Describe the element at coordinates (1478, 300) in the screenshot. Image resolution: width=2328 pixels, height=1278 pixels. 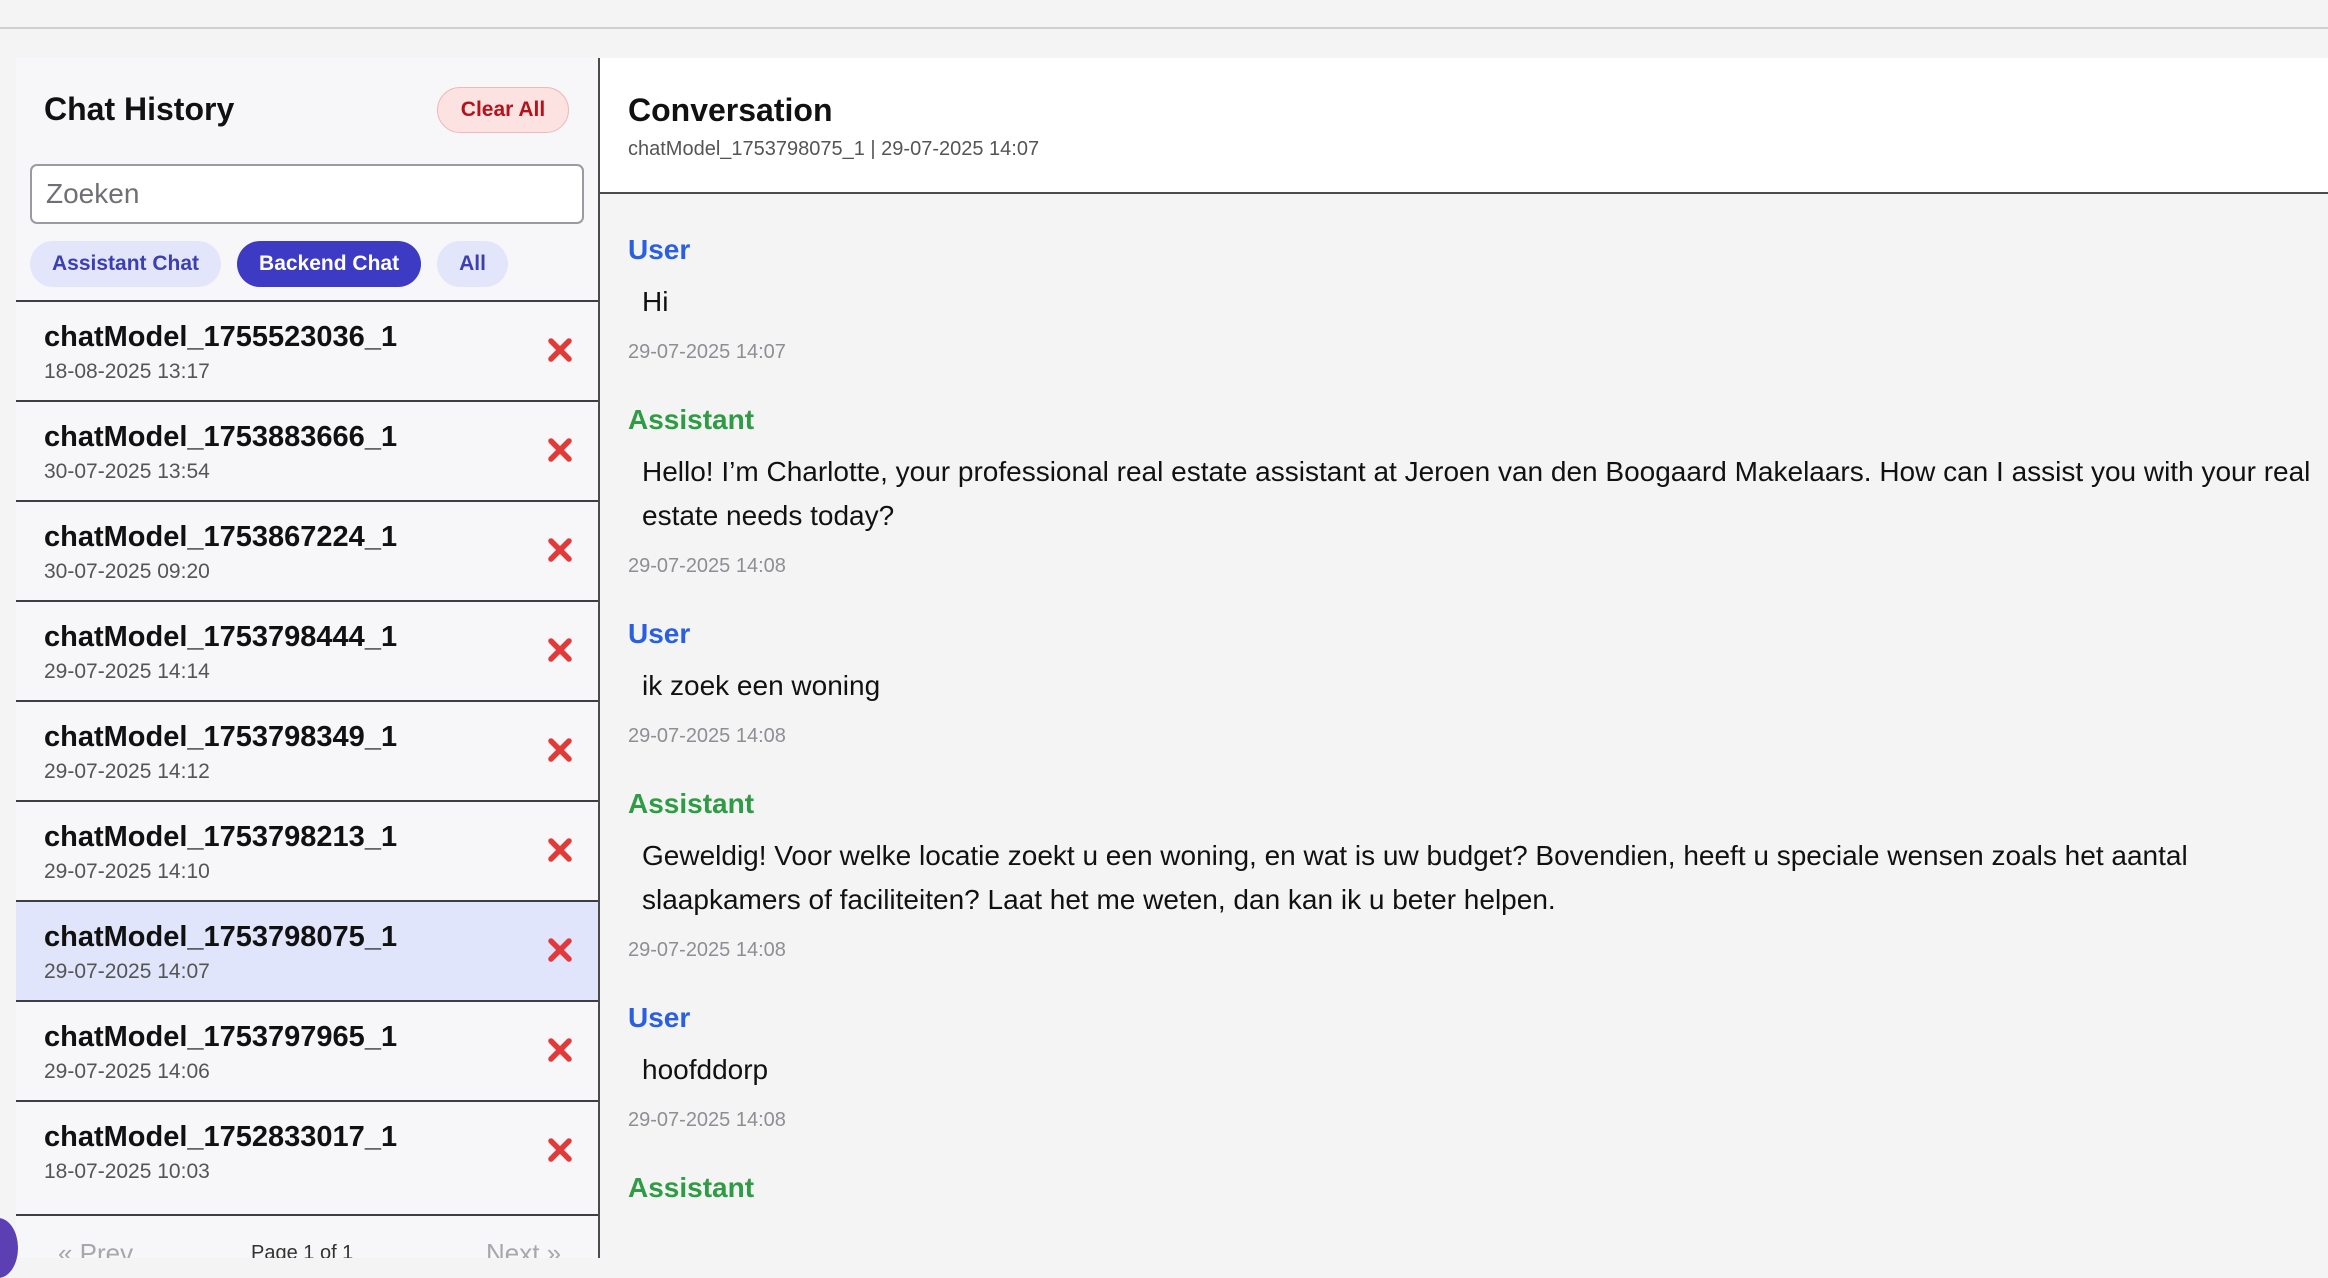
I see `message: User Hi 29-07-2025 14:07` at that location.